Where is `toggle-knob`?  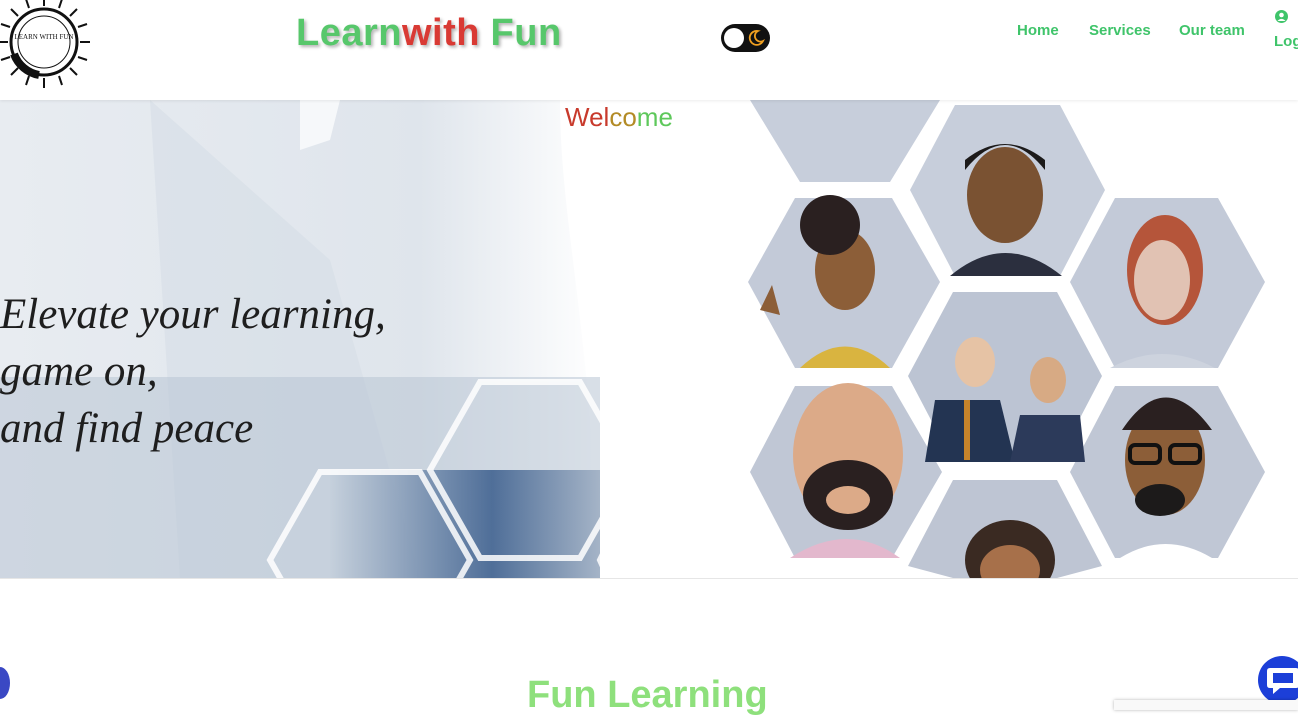
toggle-knob is located at coordinates (734, 38).